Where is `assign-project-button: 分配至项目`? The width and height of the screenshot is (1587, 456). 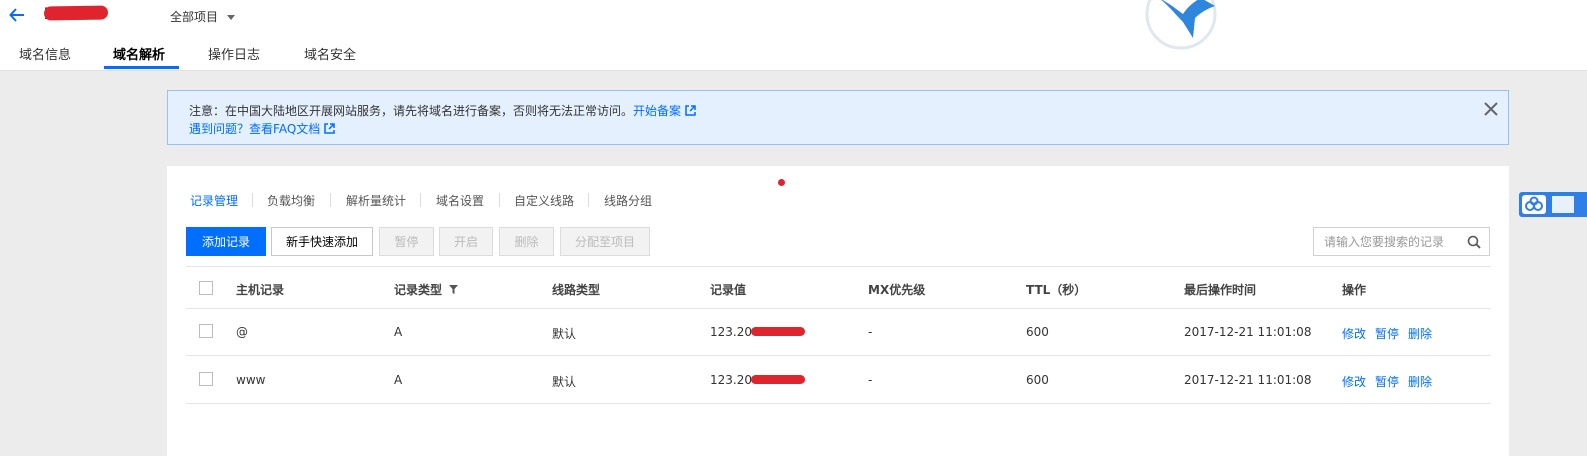 assign-project-button: 分配至项目 is located at coordinates (605, 241).